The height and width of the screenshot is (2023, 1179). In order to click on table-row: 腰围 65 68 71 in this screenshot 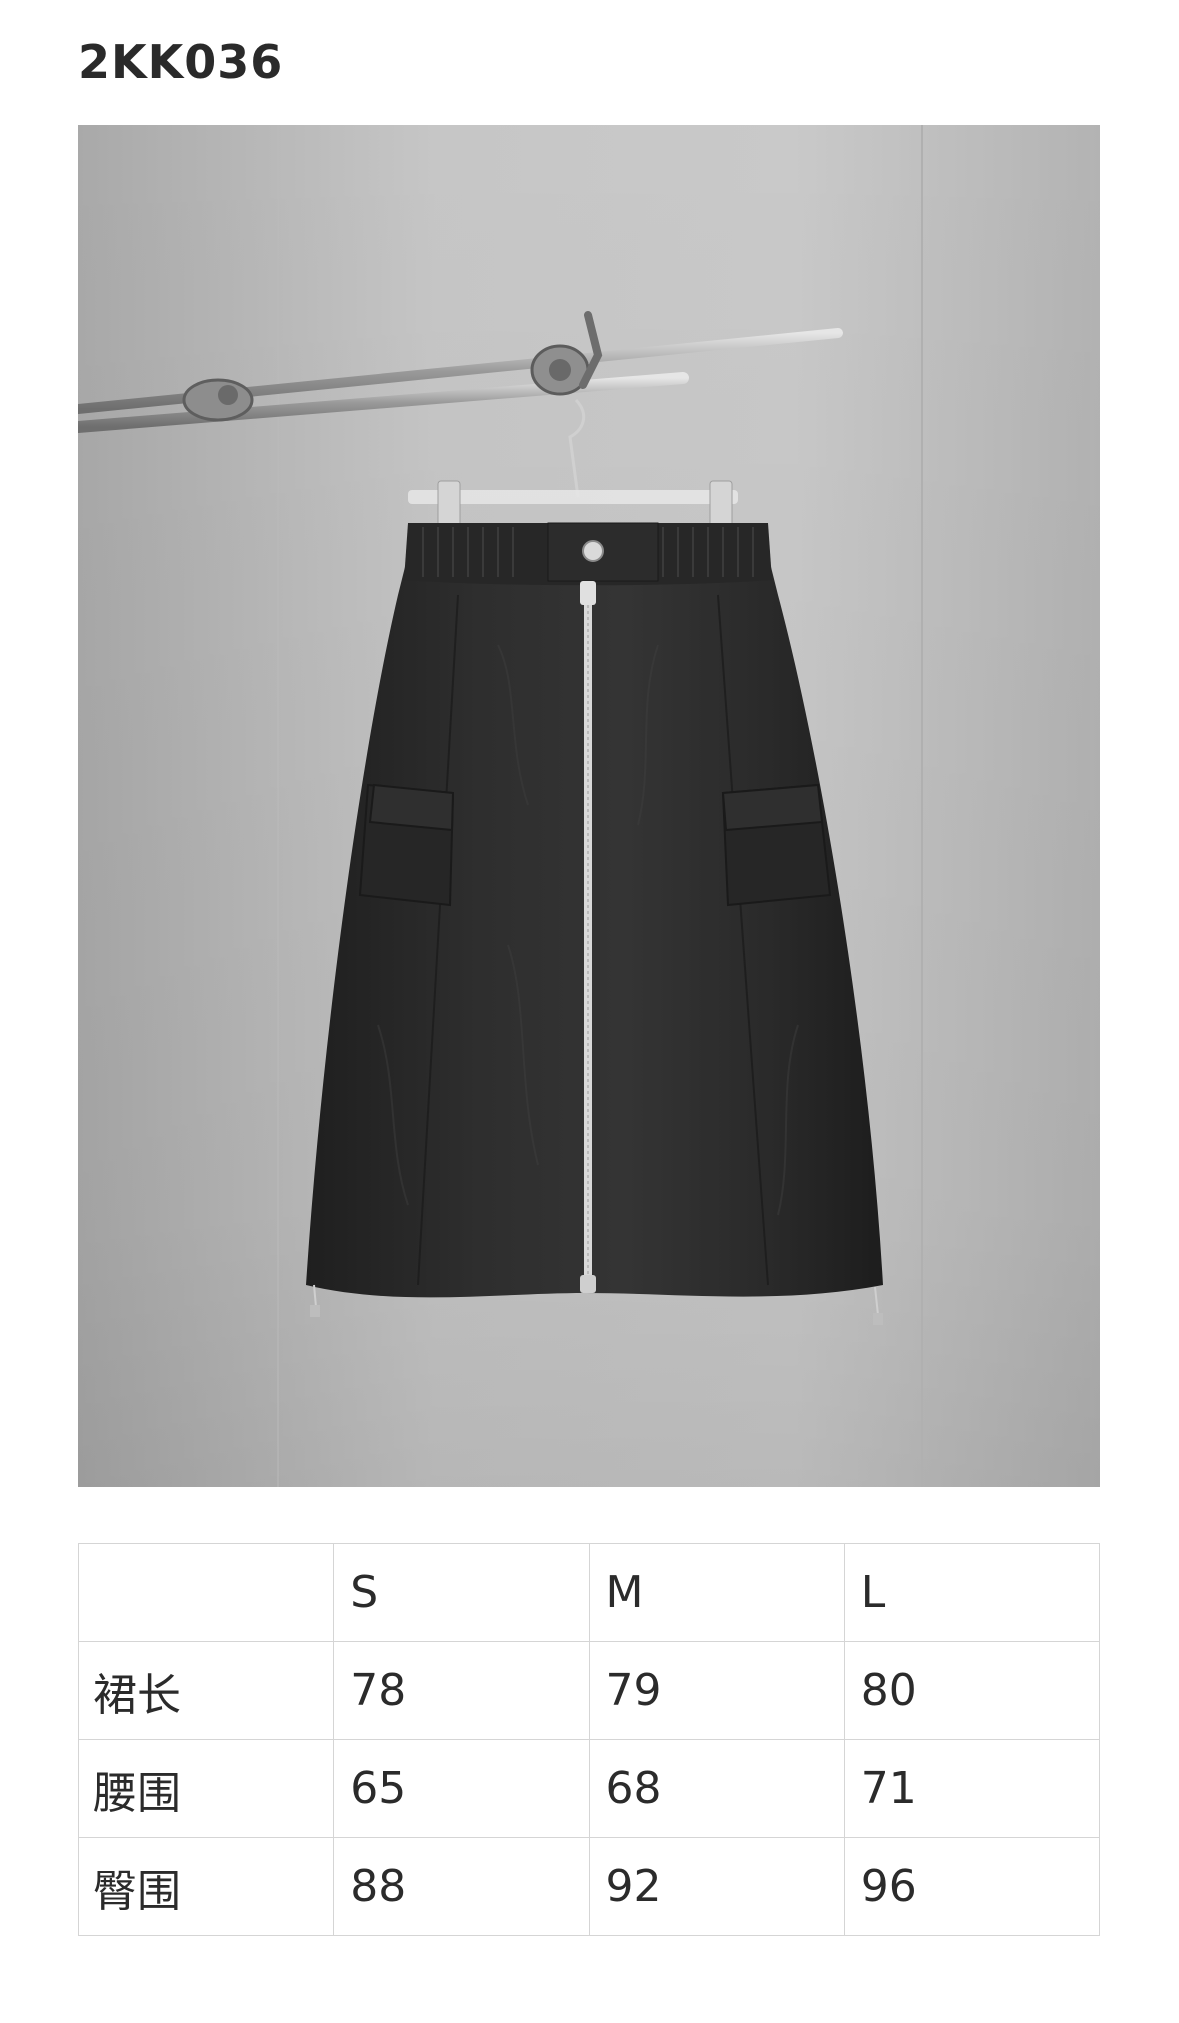, I will do `click(589, 1788)`.